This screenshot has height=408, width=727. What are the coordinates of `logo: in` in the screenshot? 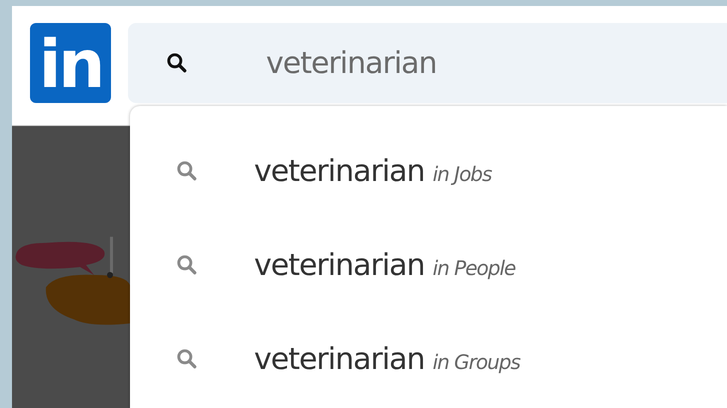 It's located at (70, 63).